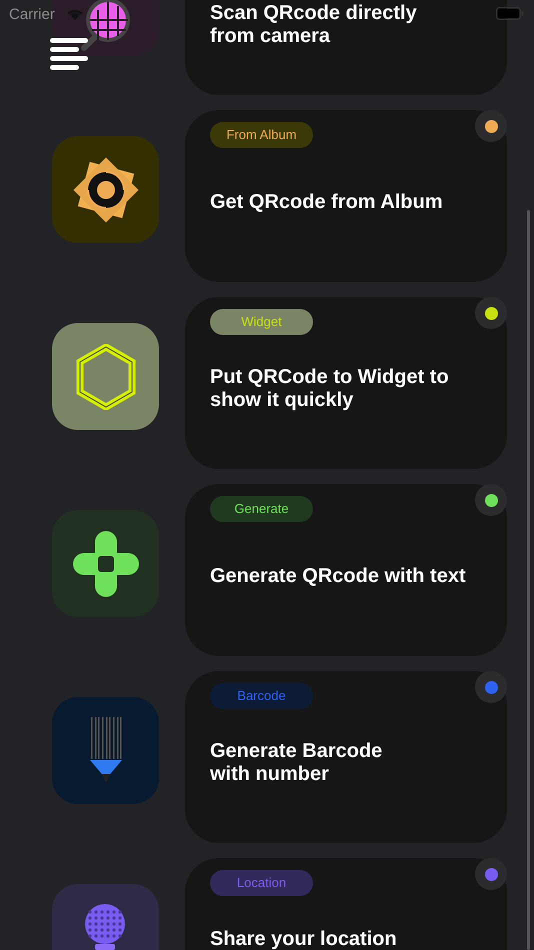 This screenshot has width=534, height=950. I want to click on hexagon-icon, so click(105, 377).